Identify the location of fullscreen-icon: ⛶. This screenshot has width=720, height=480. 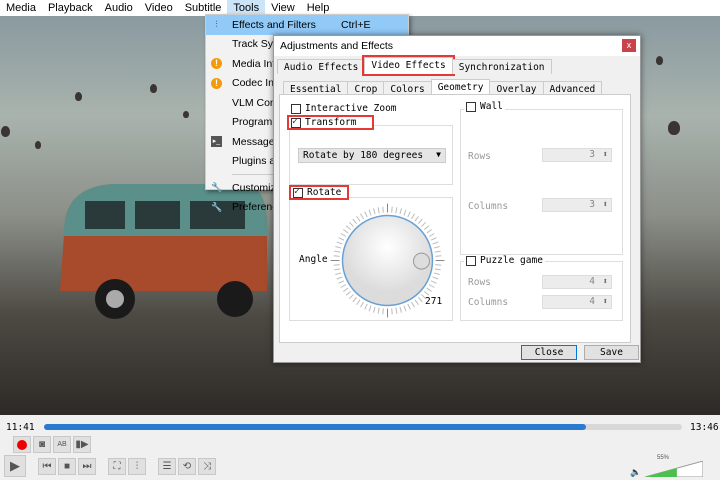
(117, 466).